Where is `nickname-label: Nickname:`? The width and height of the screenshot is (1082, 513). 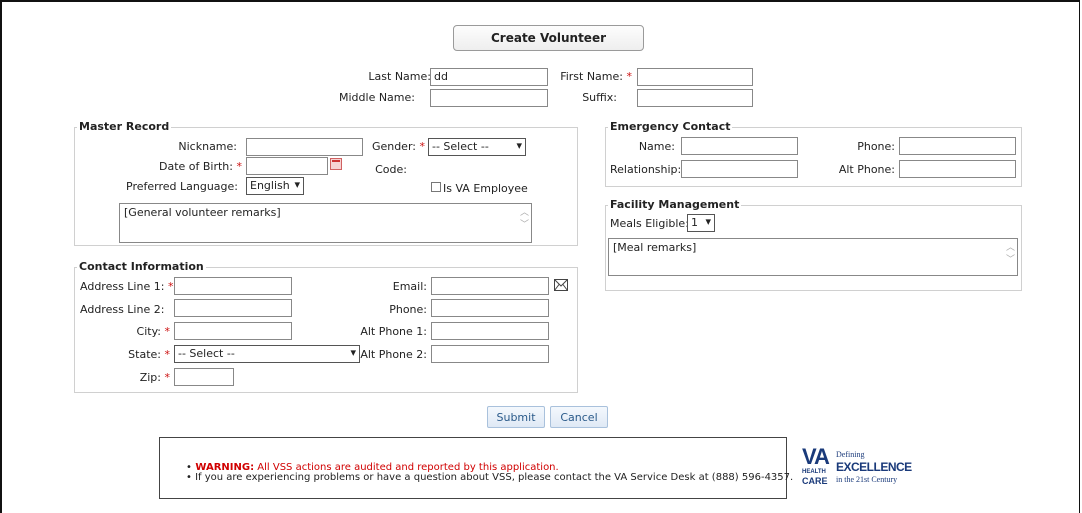 nickname-label: Nickname: is located at coordinates (207, 146).